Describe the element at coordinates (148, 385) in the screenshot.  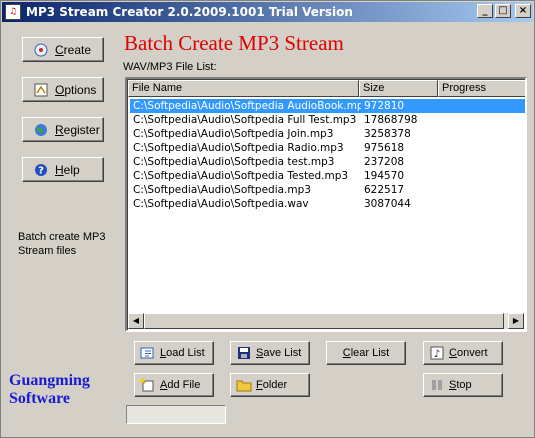
I see `add-file-icon` at that location.